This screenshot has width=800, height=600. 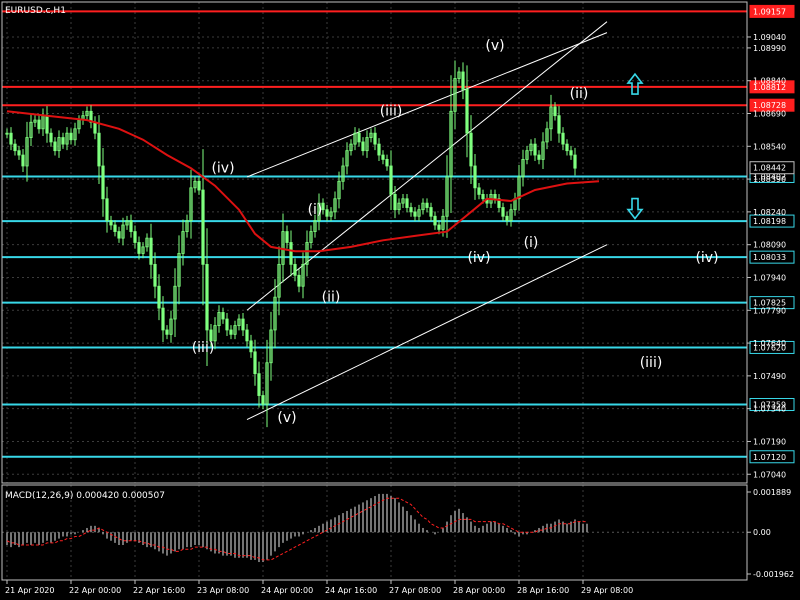 I want to click on y-tick-label: 1.08690, so click(x=769, y=114).